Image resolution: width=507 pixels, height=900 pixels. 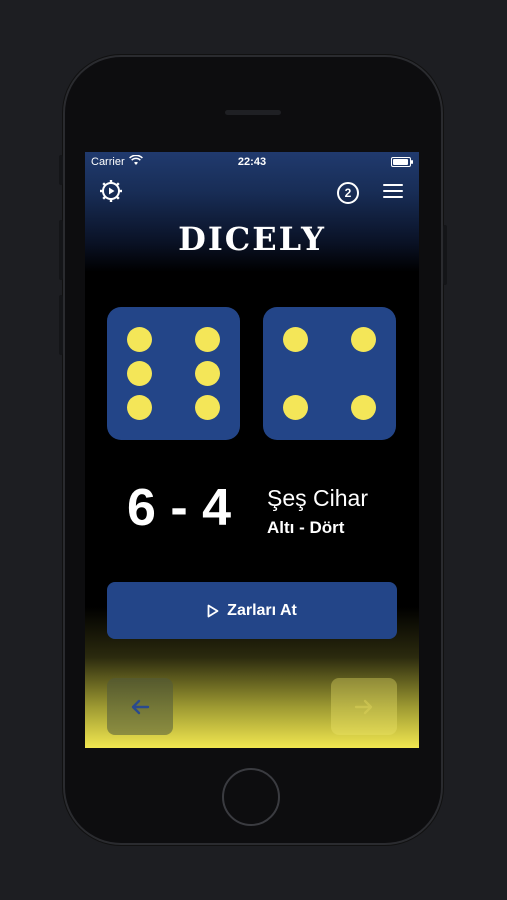 I want to click on side-button-volume-down, so click(x=61, y=325).